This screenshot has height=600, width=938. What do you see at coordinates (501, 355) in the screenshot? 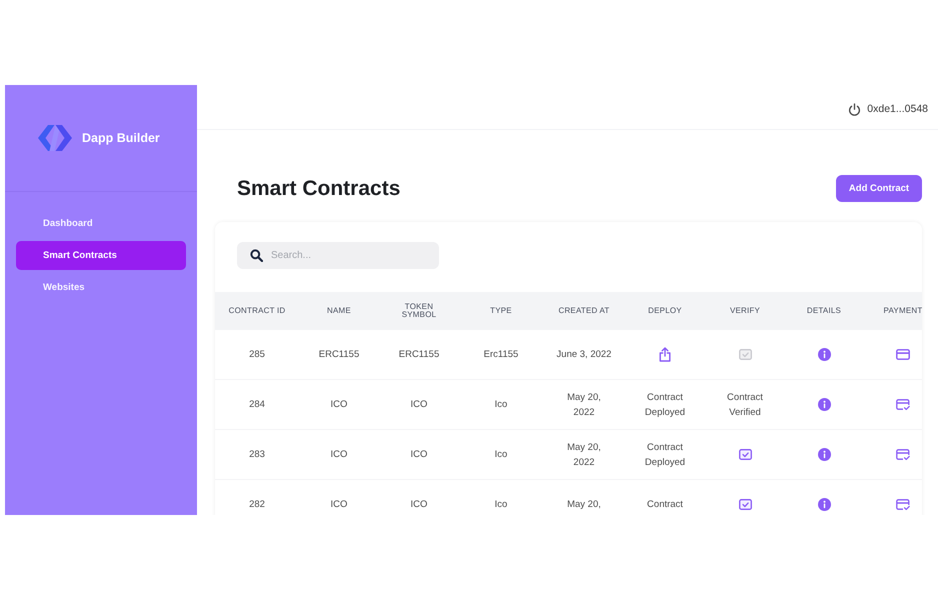
I see `contract-type: Erc1155` at bounding box center [501, 355].